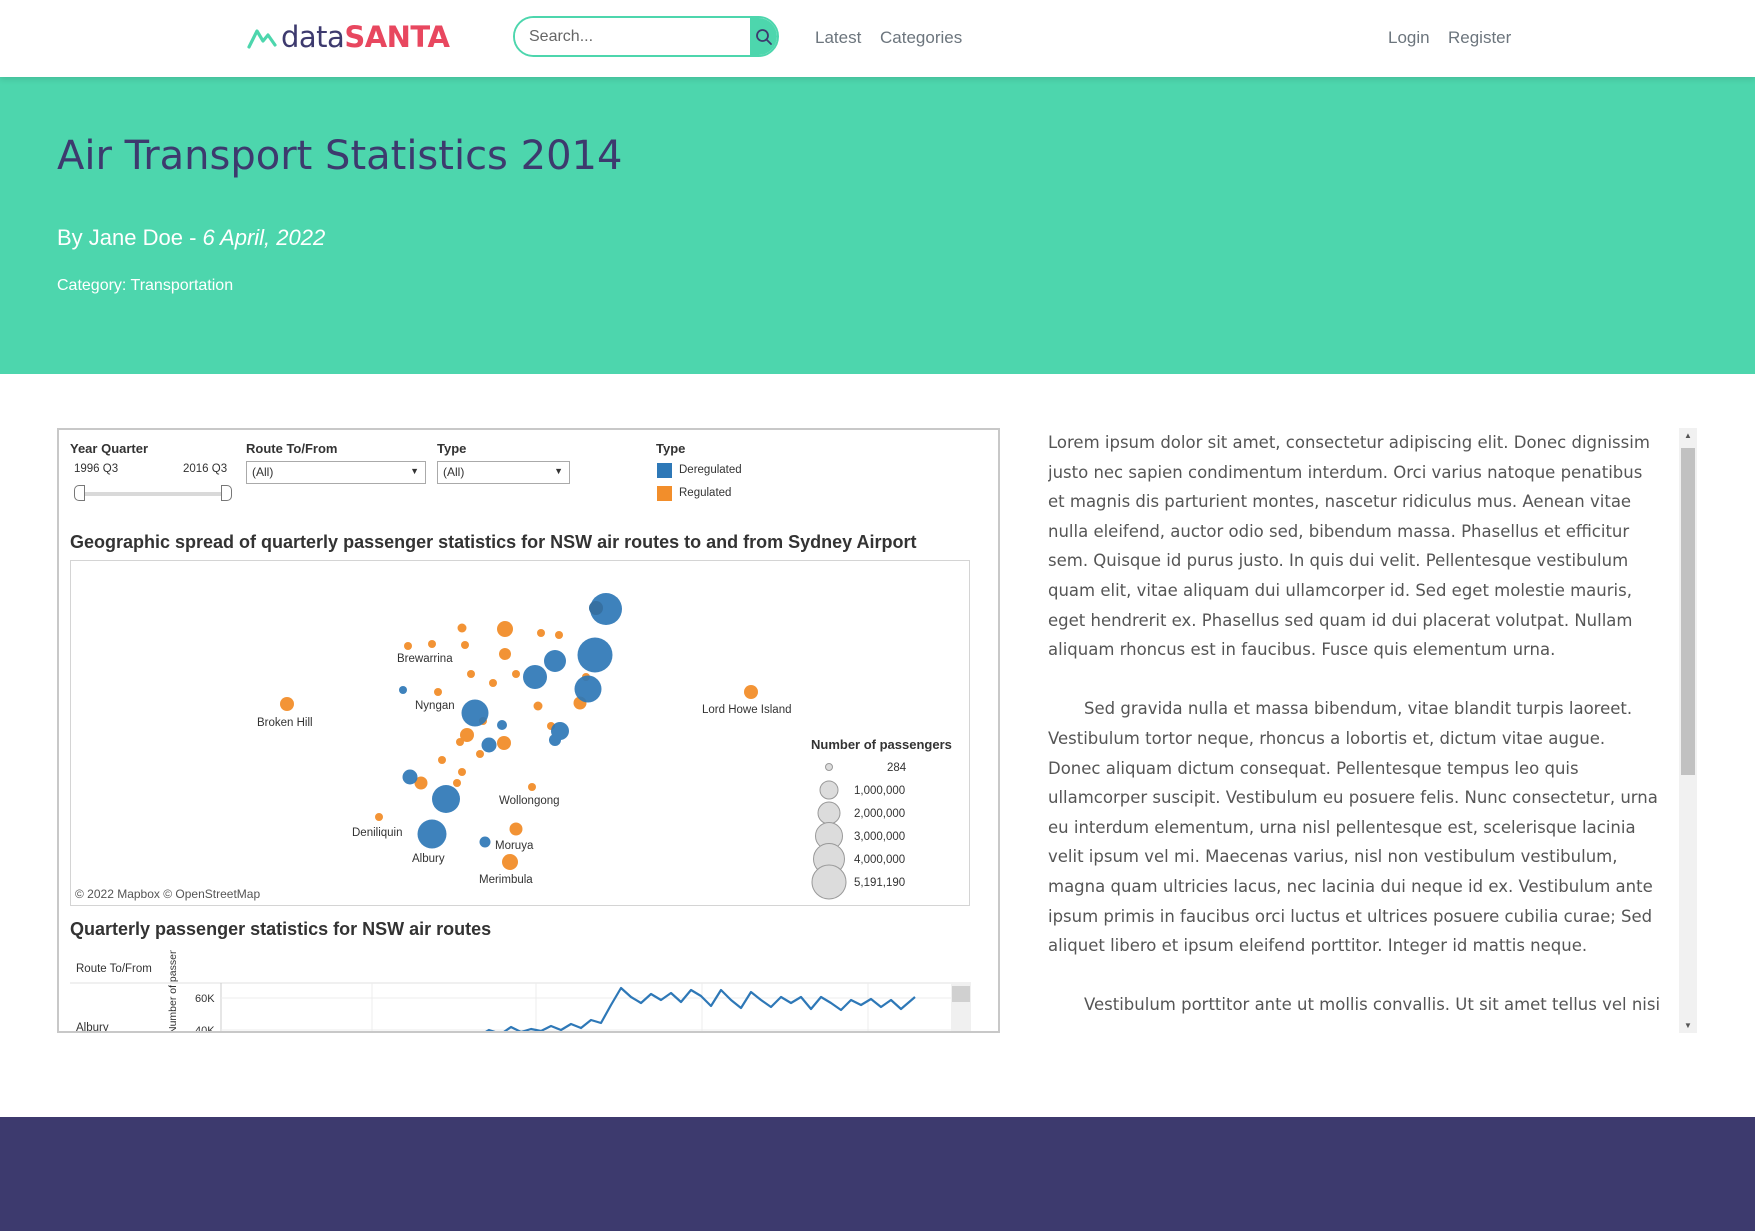 The image size is (1755, 1231). I want to click on size-legend-label: 3,000,000, so click(879, 837).